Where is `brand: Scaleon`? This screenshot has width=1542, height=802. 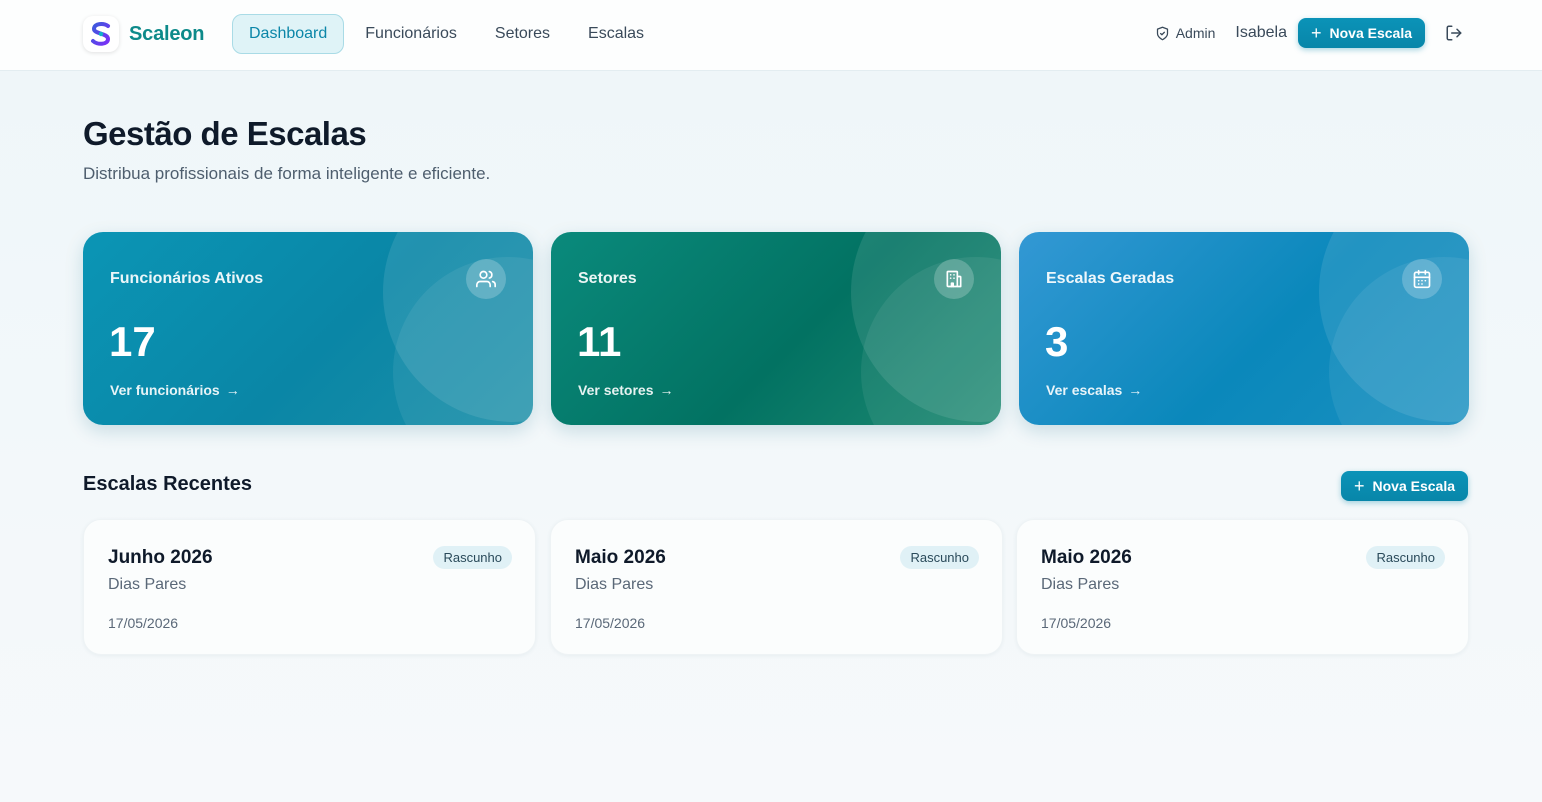
brand: Scaleon is located at coordinates (144, 34).